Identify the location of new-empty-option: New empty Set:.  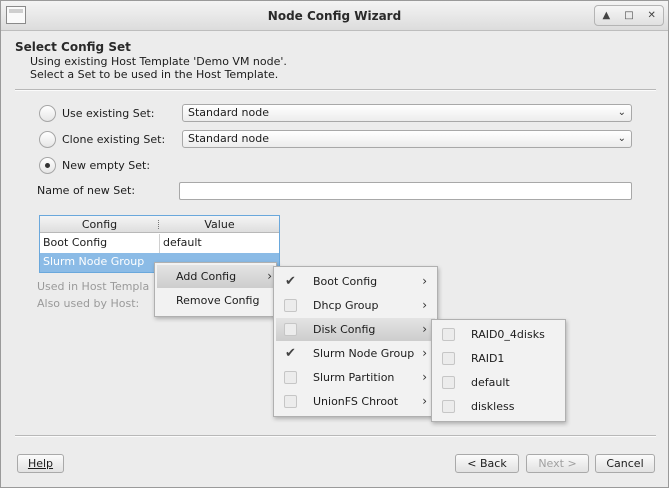
(94, 165).